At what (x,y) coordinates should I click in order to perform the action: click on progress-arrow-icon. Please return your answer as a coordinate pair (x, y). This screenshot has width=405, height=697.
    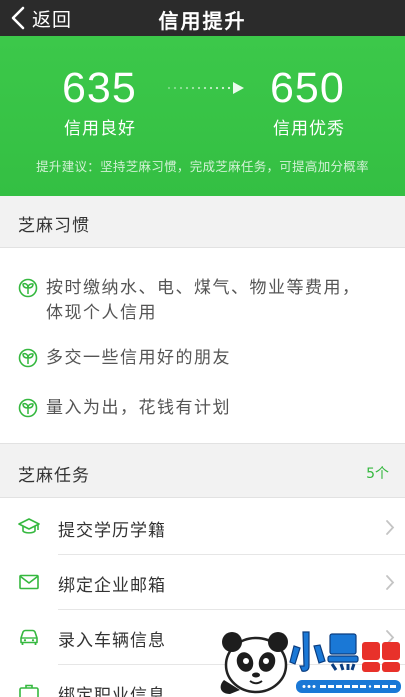
    Looking at the image, I should click on (205, 88).